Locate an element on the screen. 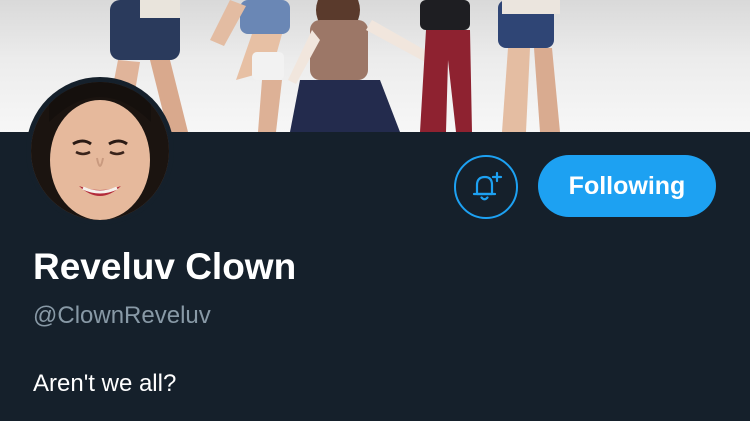 This screenshot has height=421, width=750. notifications-bell-button is located at coordinates (486, 187).